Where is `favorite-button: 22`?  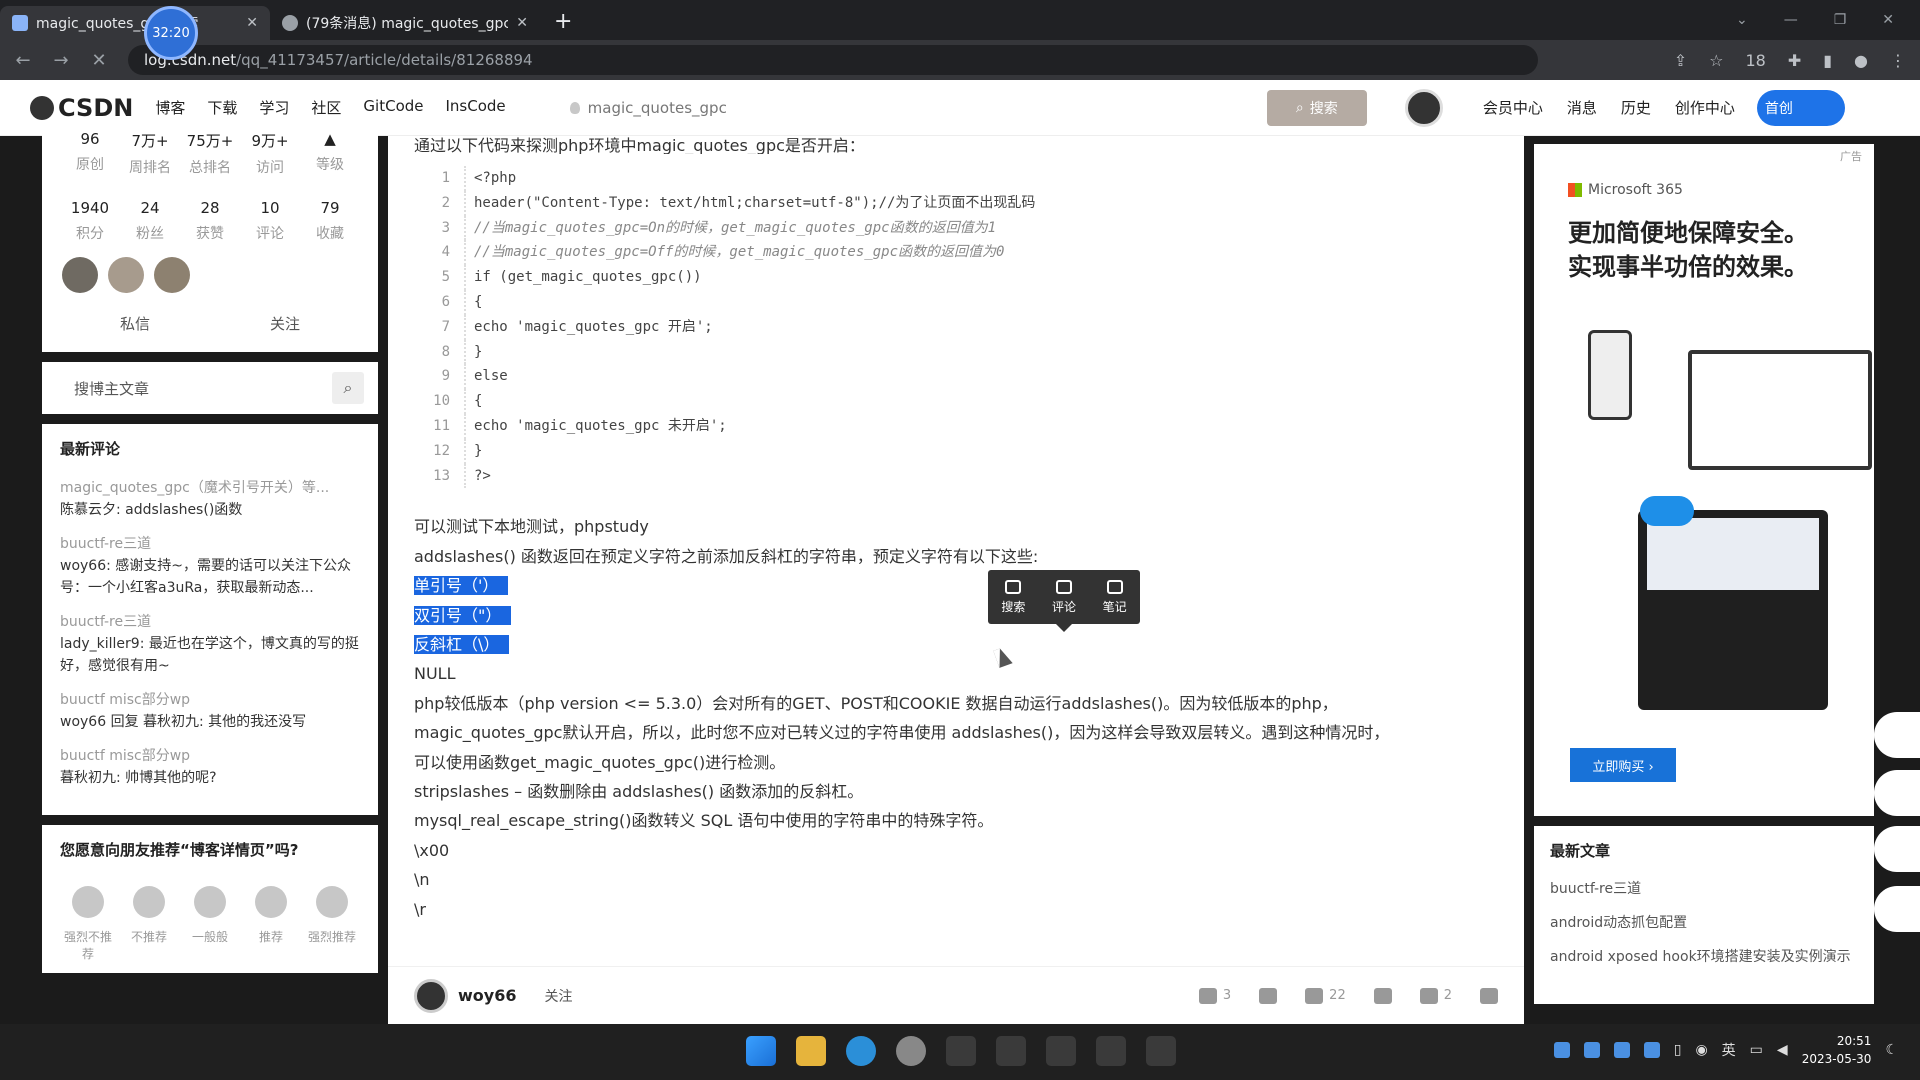 favorite-button: 22 is located at coordinates (1325, 995).